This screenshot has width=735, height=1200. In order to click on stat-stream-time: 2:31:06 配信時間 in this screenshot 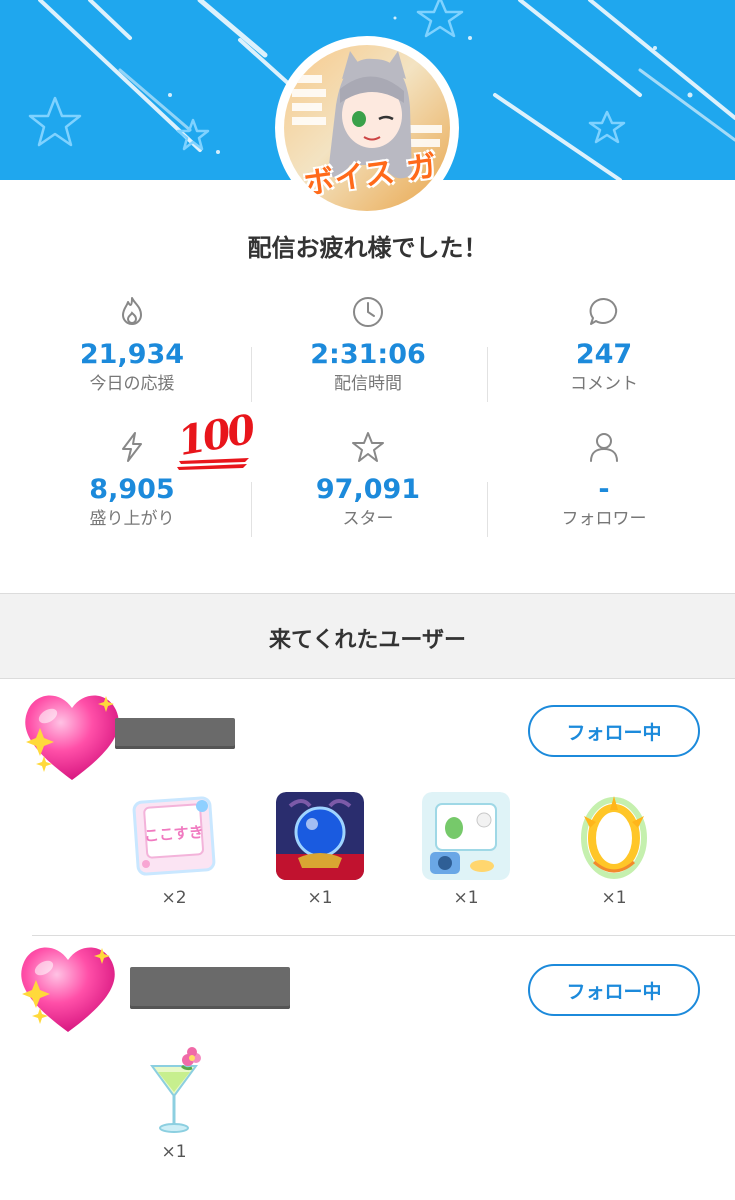, I will do `click(368, 345)`.